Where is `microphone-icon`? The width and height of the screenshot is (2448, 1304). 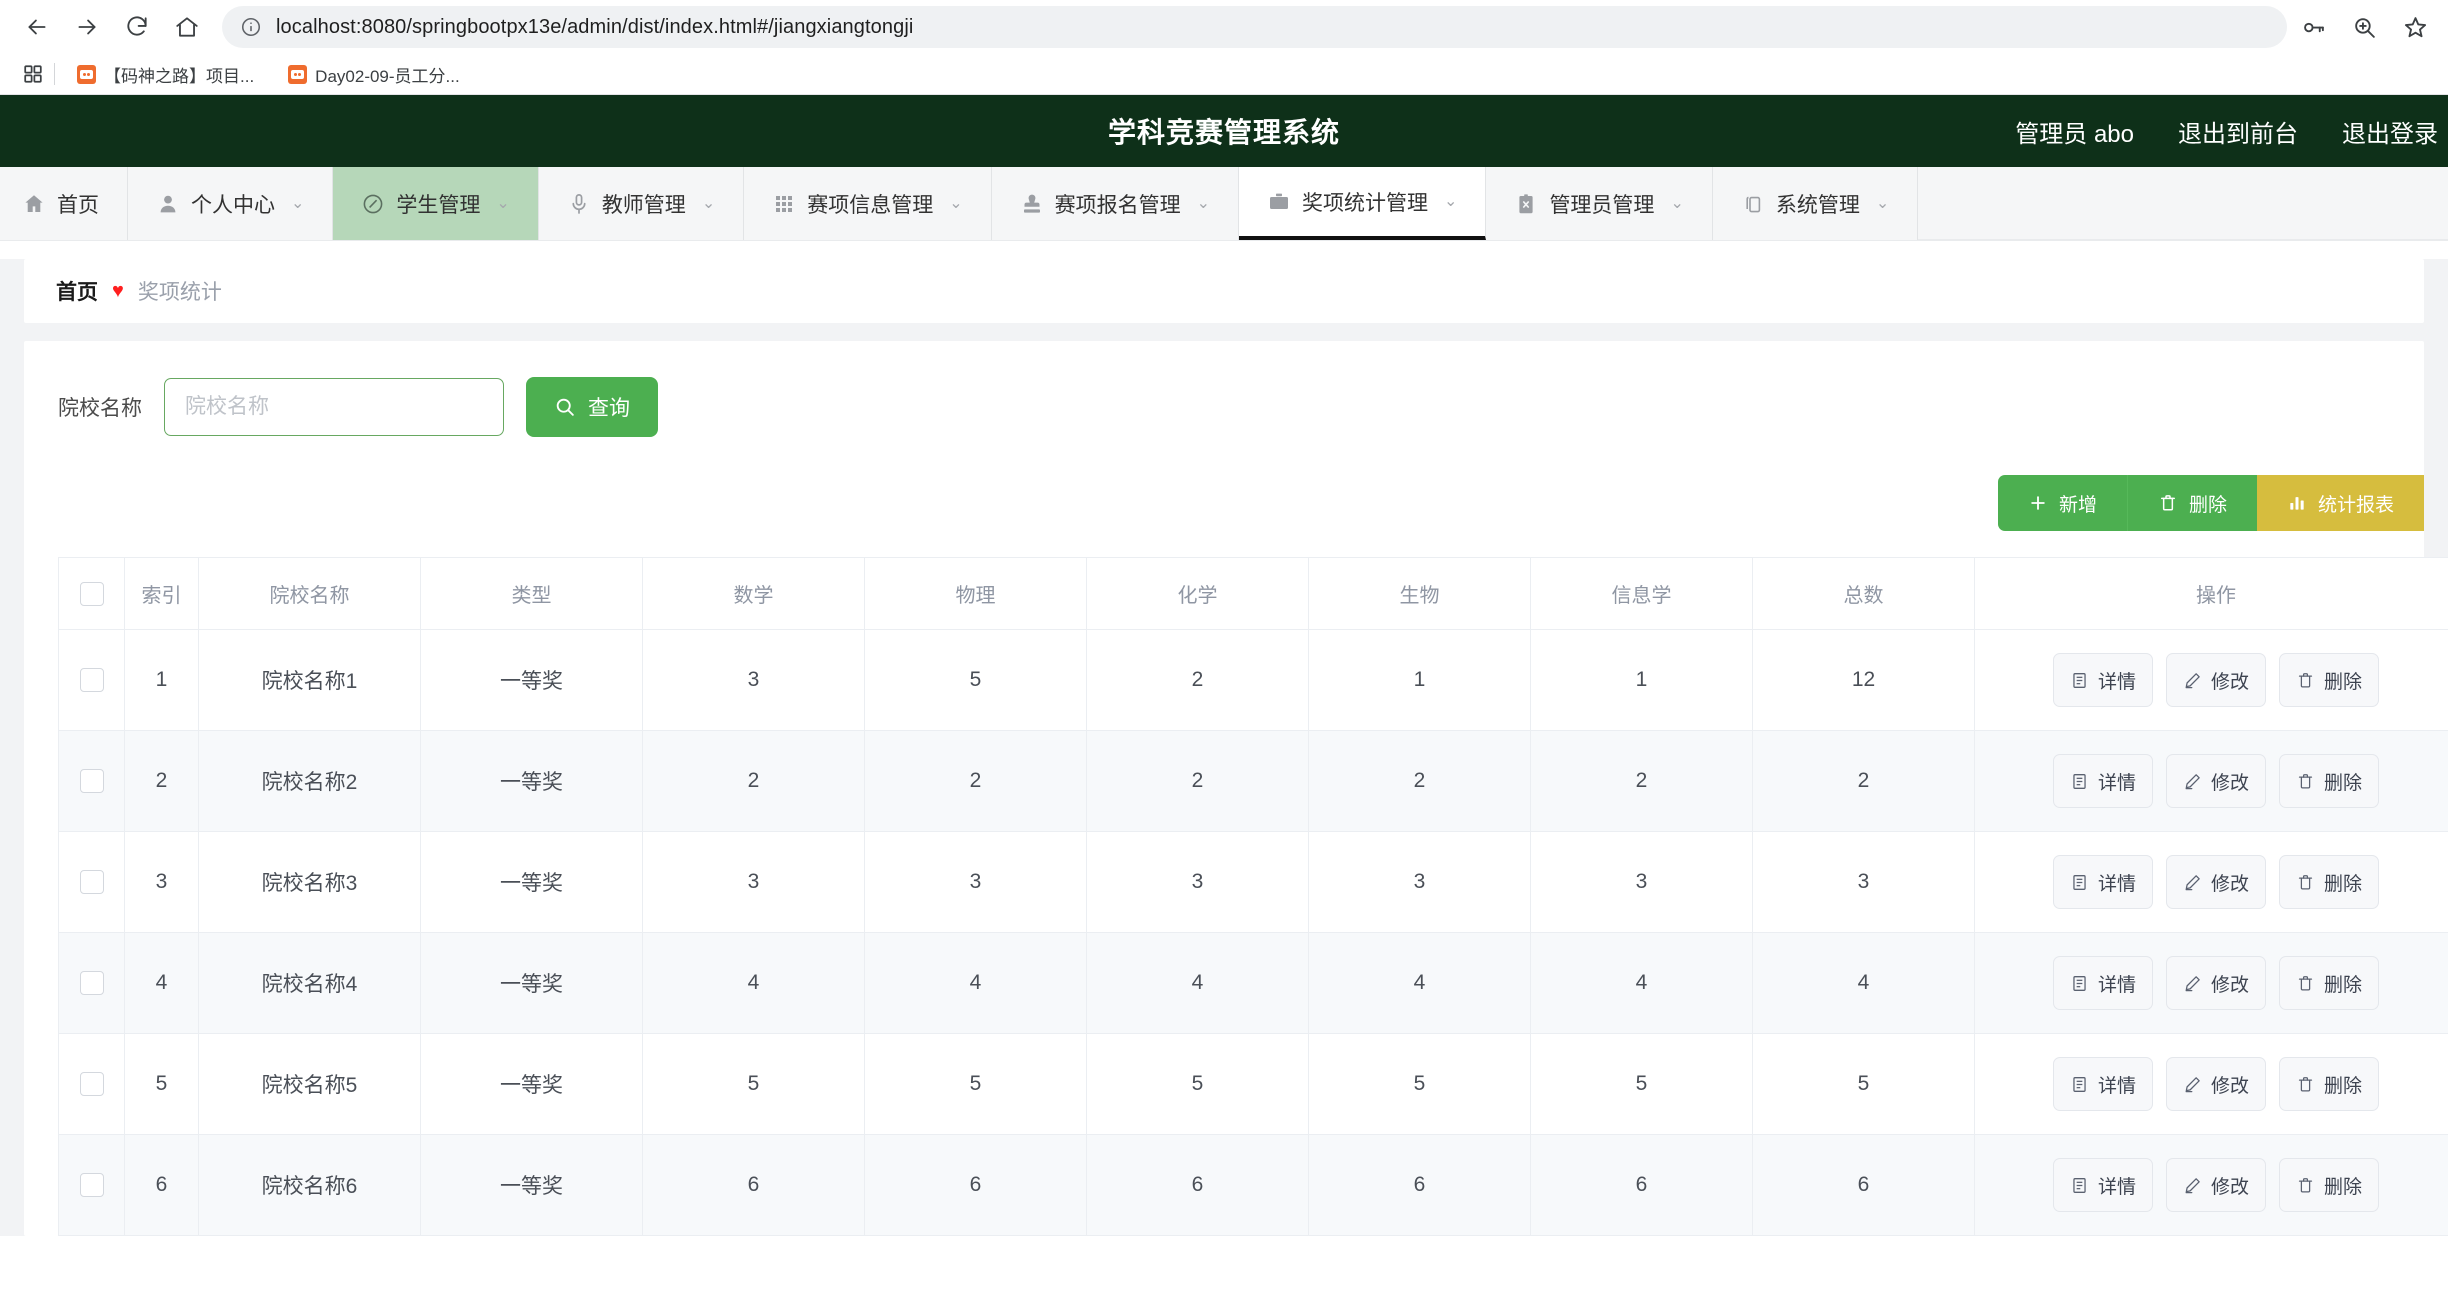
microphone-icon is located at coordinates (579, 204).